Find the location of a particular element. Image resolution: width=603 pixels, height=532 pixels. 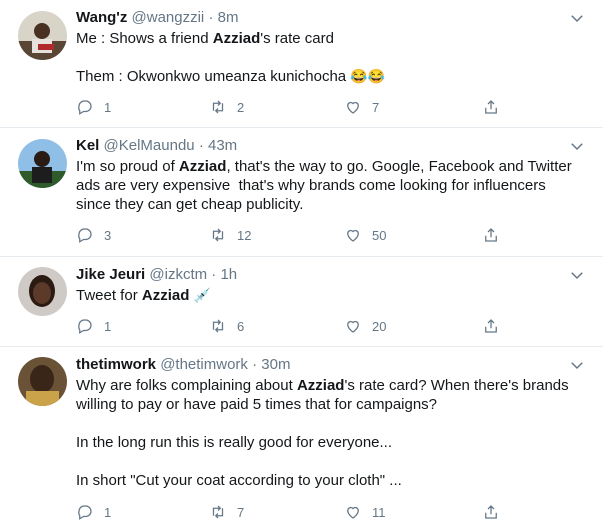

tweet-header: thetimwork @thetimwork · 30m is located at coordinates (183, 365).